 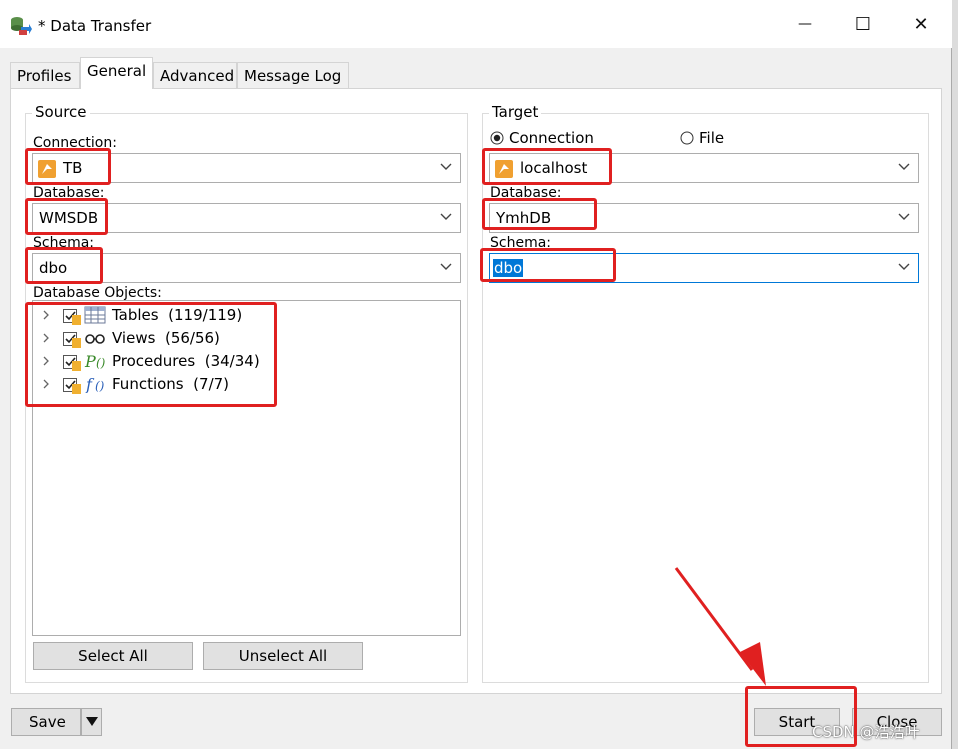 What do you see at coordinates (154, 361) in the screenshot?
I see `procedures-label: Procedures` at bounding box center [154, 361].